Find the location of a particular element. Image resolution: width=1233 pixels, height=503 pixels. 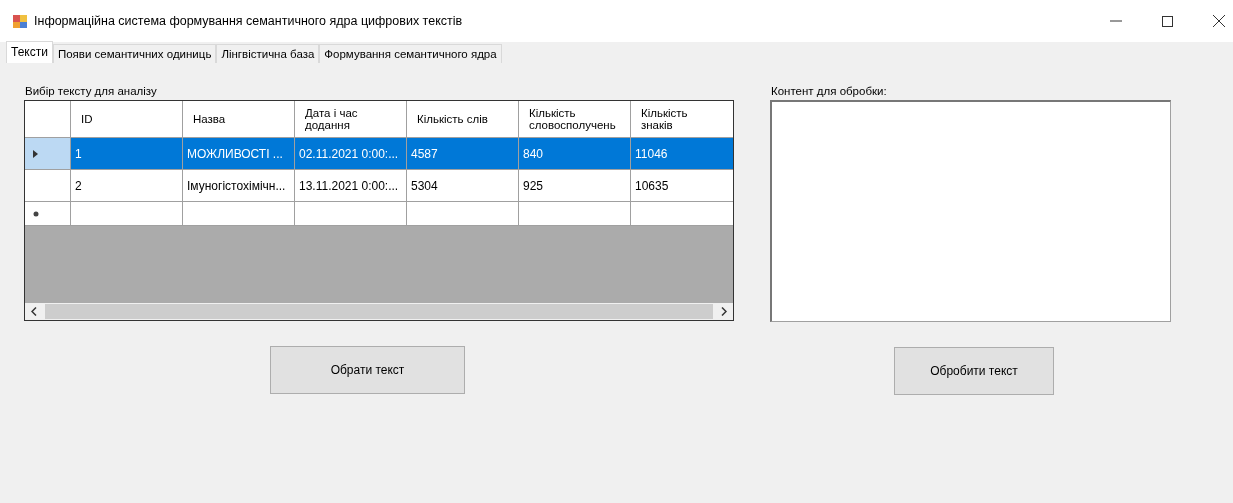

new-row-icon is located at coordinates (36, 213).